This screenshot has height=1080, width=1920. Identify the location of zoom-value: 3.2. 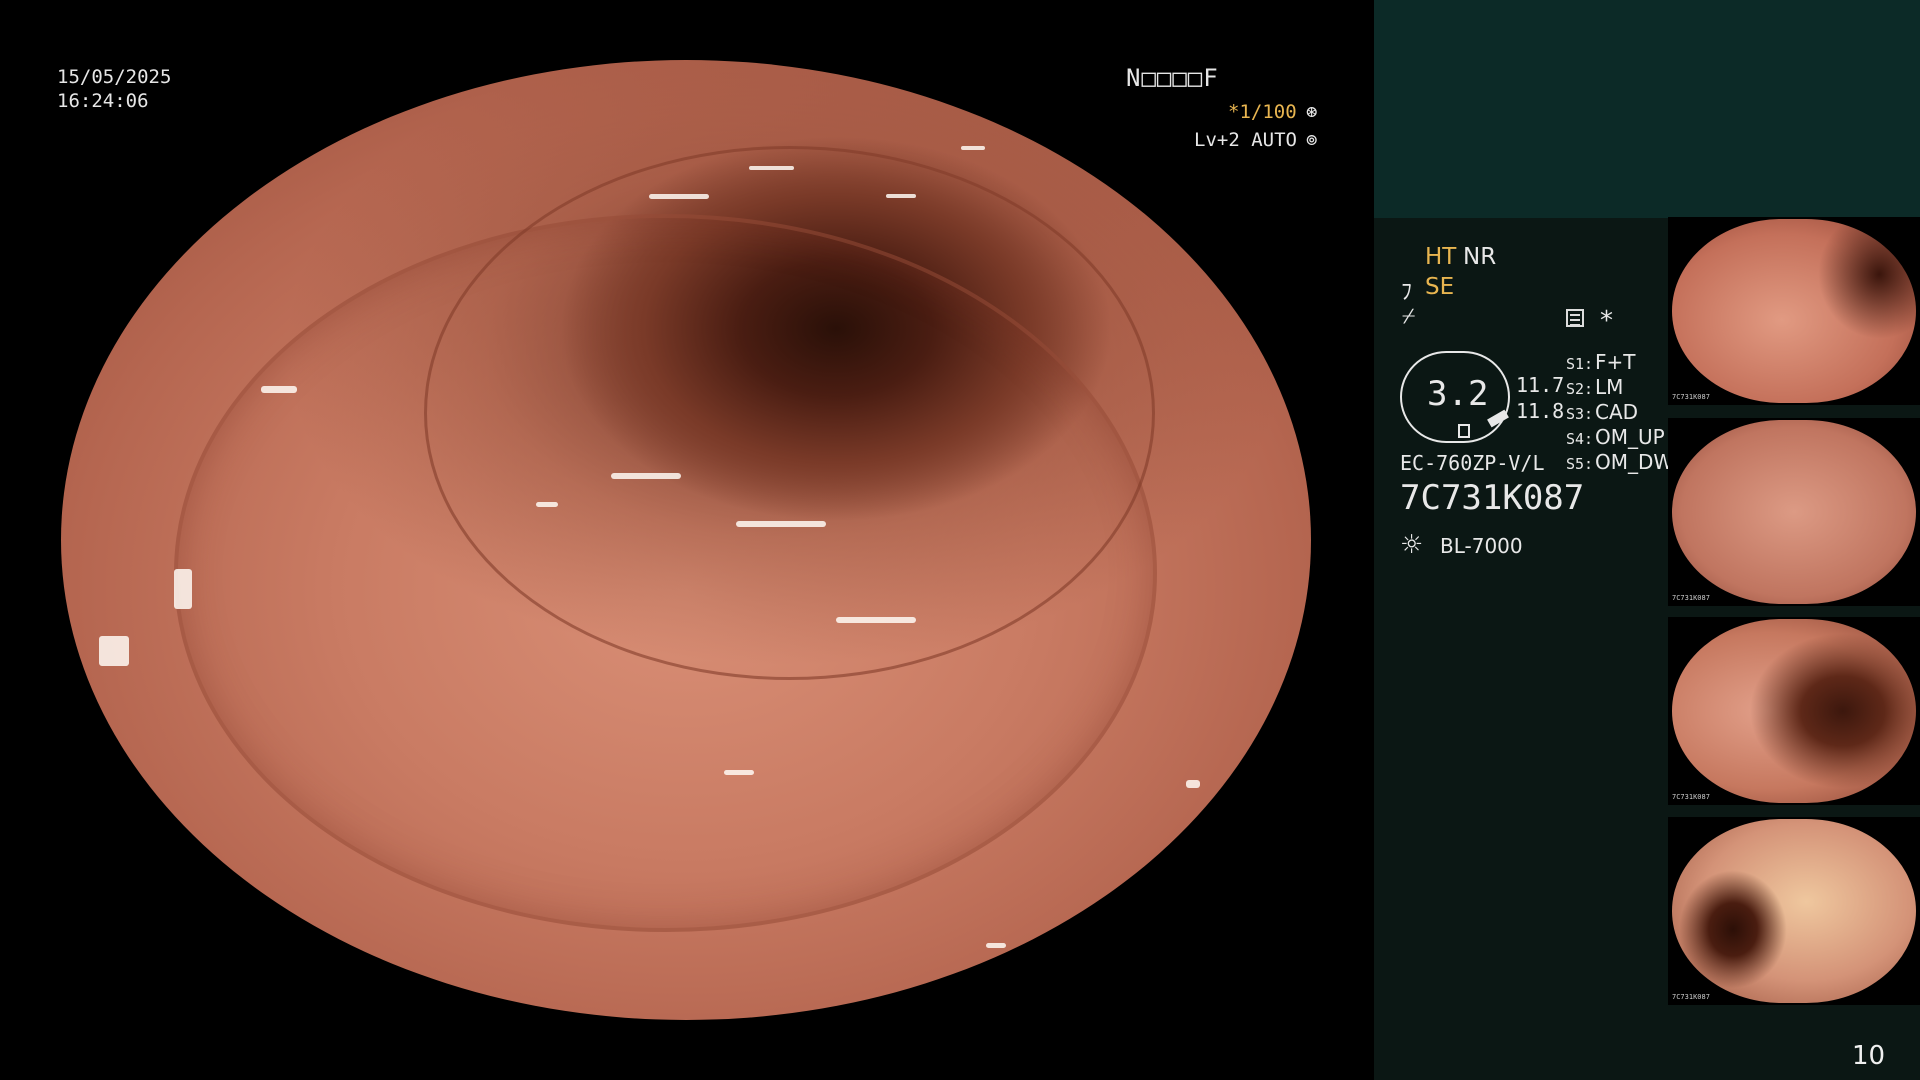
(1458, 394).